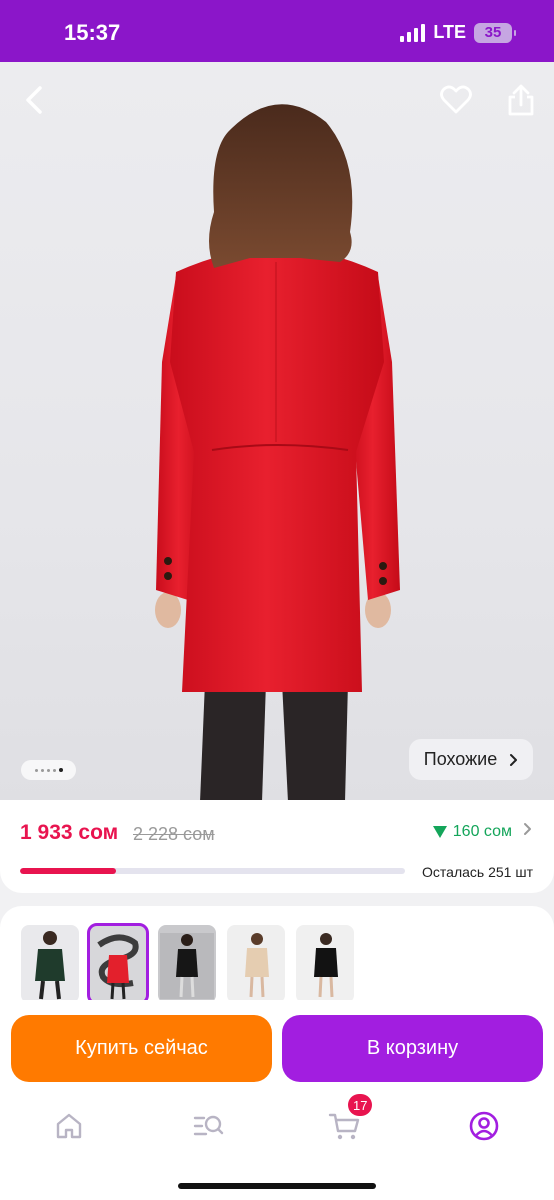  I want to click on similar-label: Похожие, so click(460, 759).